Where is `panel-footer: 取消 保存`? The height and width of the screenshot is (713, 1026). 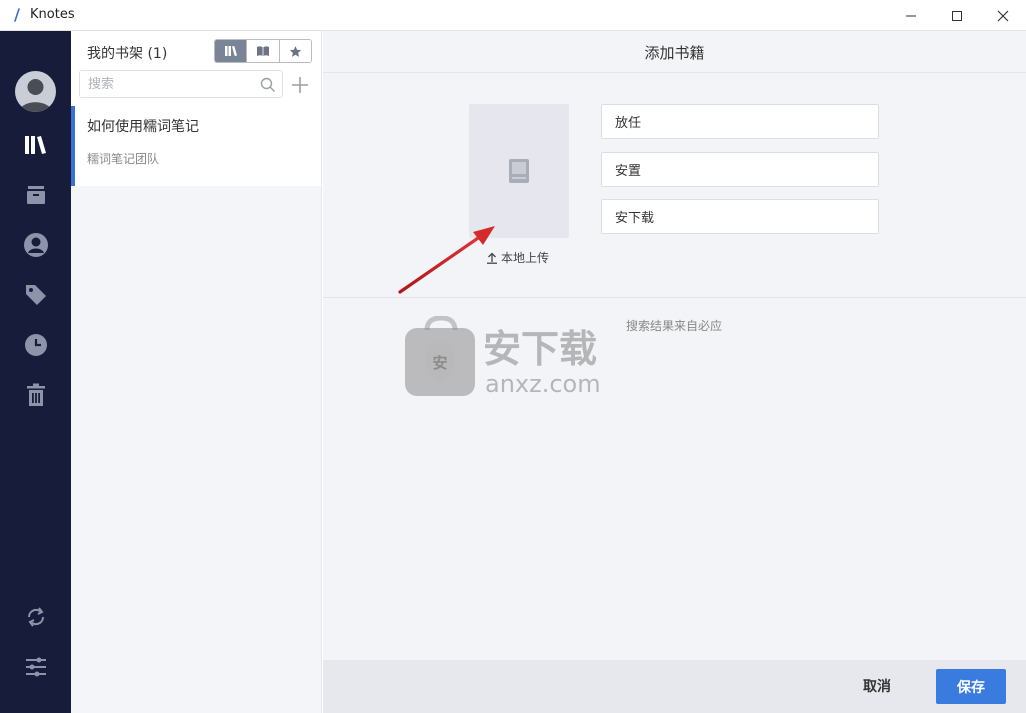 panel-footer: 取消 保存 is located at coordinates (674, 686).